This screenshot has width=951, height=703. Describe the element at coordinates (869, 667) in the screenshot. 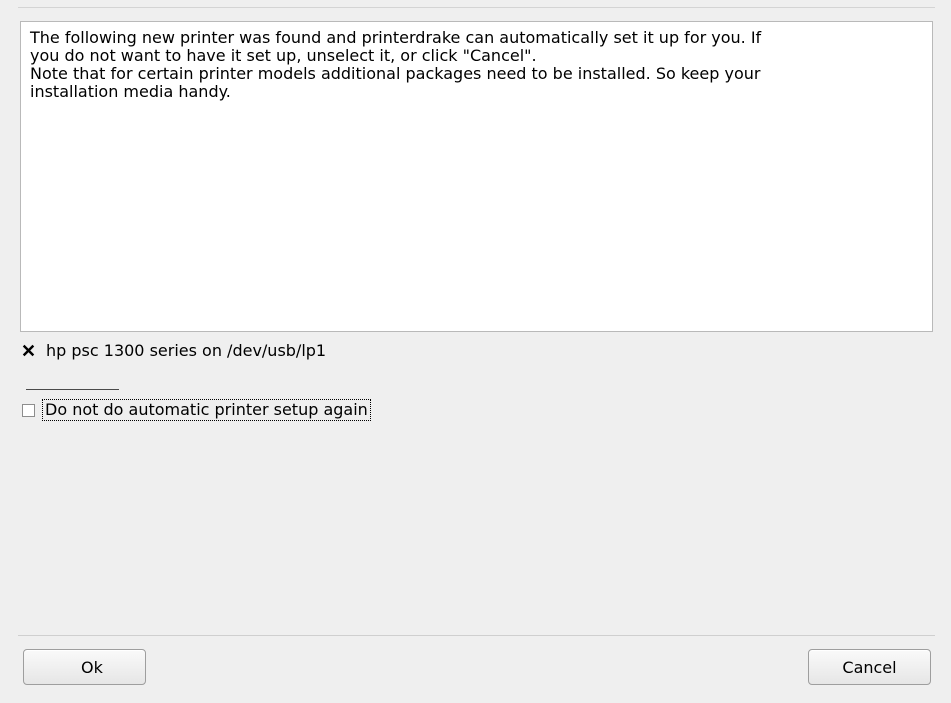

I see `cancel-button: Cancel` at that location.